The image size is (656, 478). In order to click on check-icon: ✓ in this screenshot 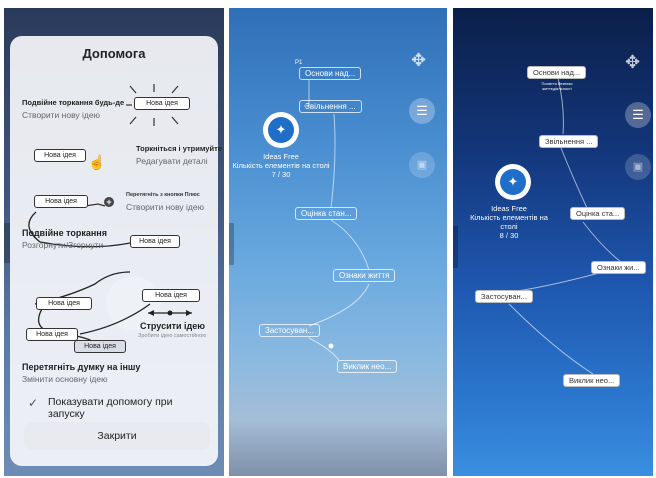, I will do `click(33, 403)`.